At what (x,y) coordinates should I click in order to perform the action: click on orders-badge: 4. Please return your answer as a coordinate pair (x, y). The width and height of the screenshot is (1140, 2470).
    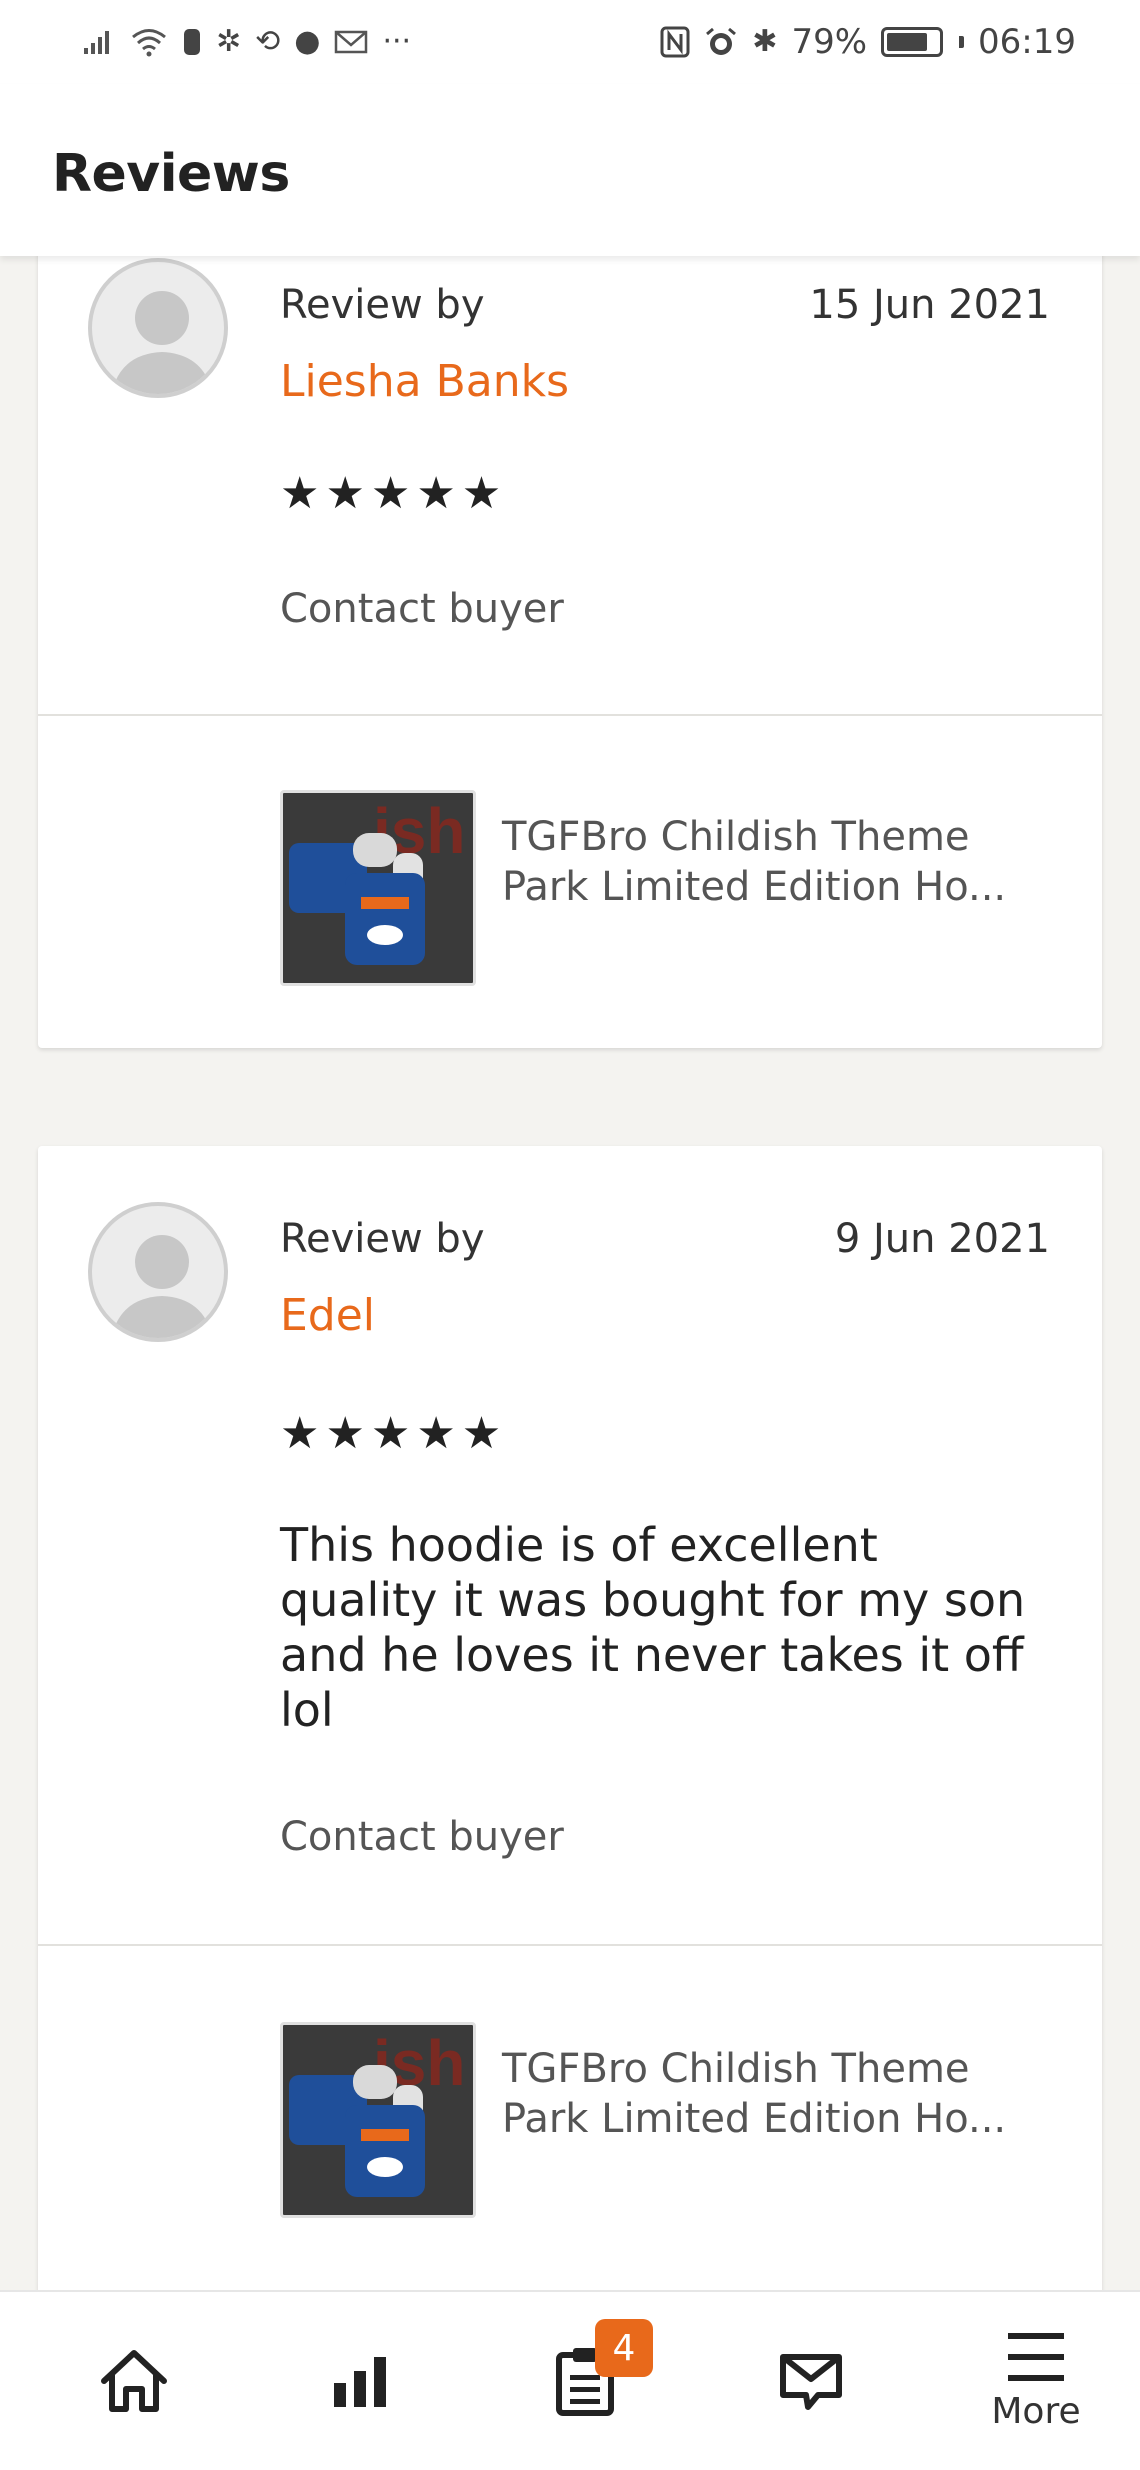
    Looking at the image, I should click on (624, 2348).